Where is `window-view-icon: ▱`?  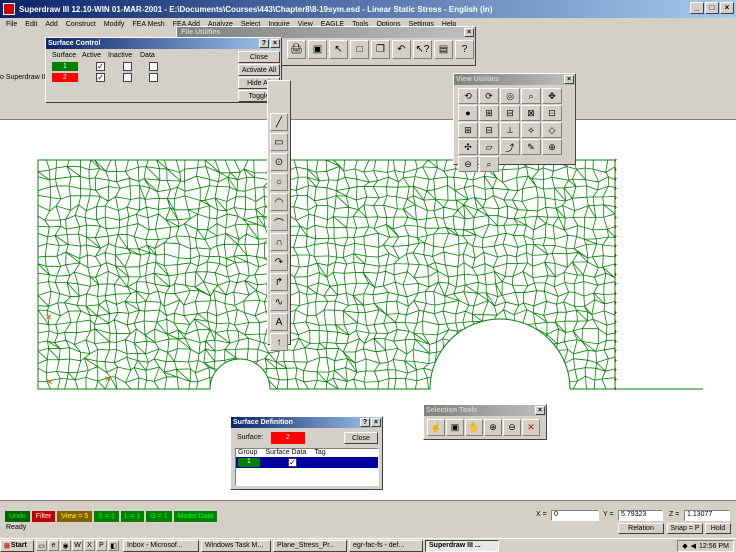 window-view-icon: ▱ is located at coordinates (489, 147).